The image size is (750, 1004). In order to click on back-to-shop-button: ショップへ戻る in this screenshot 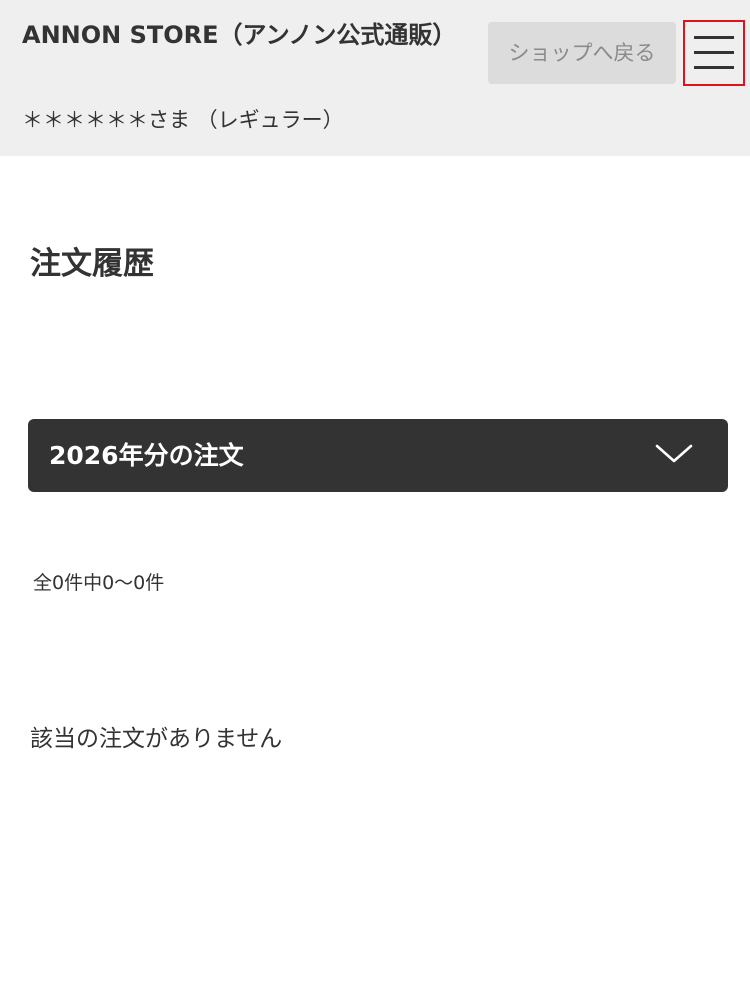, I will do `click(582, 53)`.